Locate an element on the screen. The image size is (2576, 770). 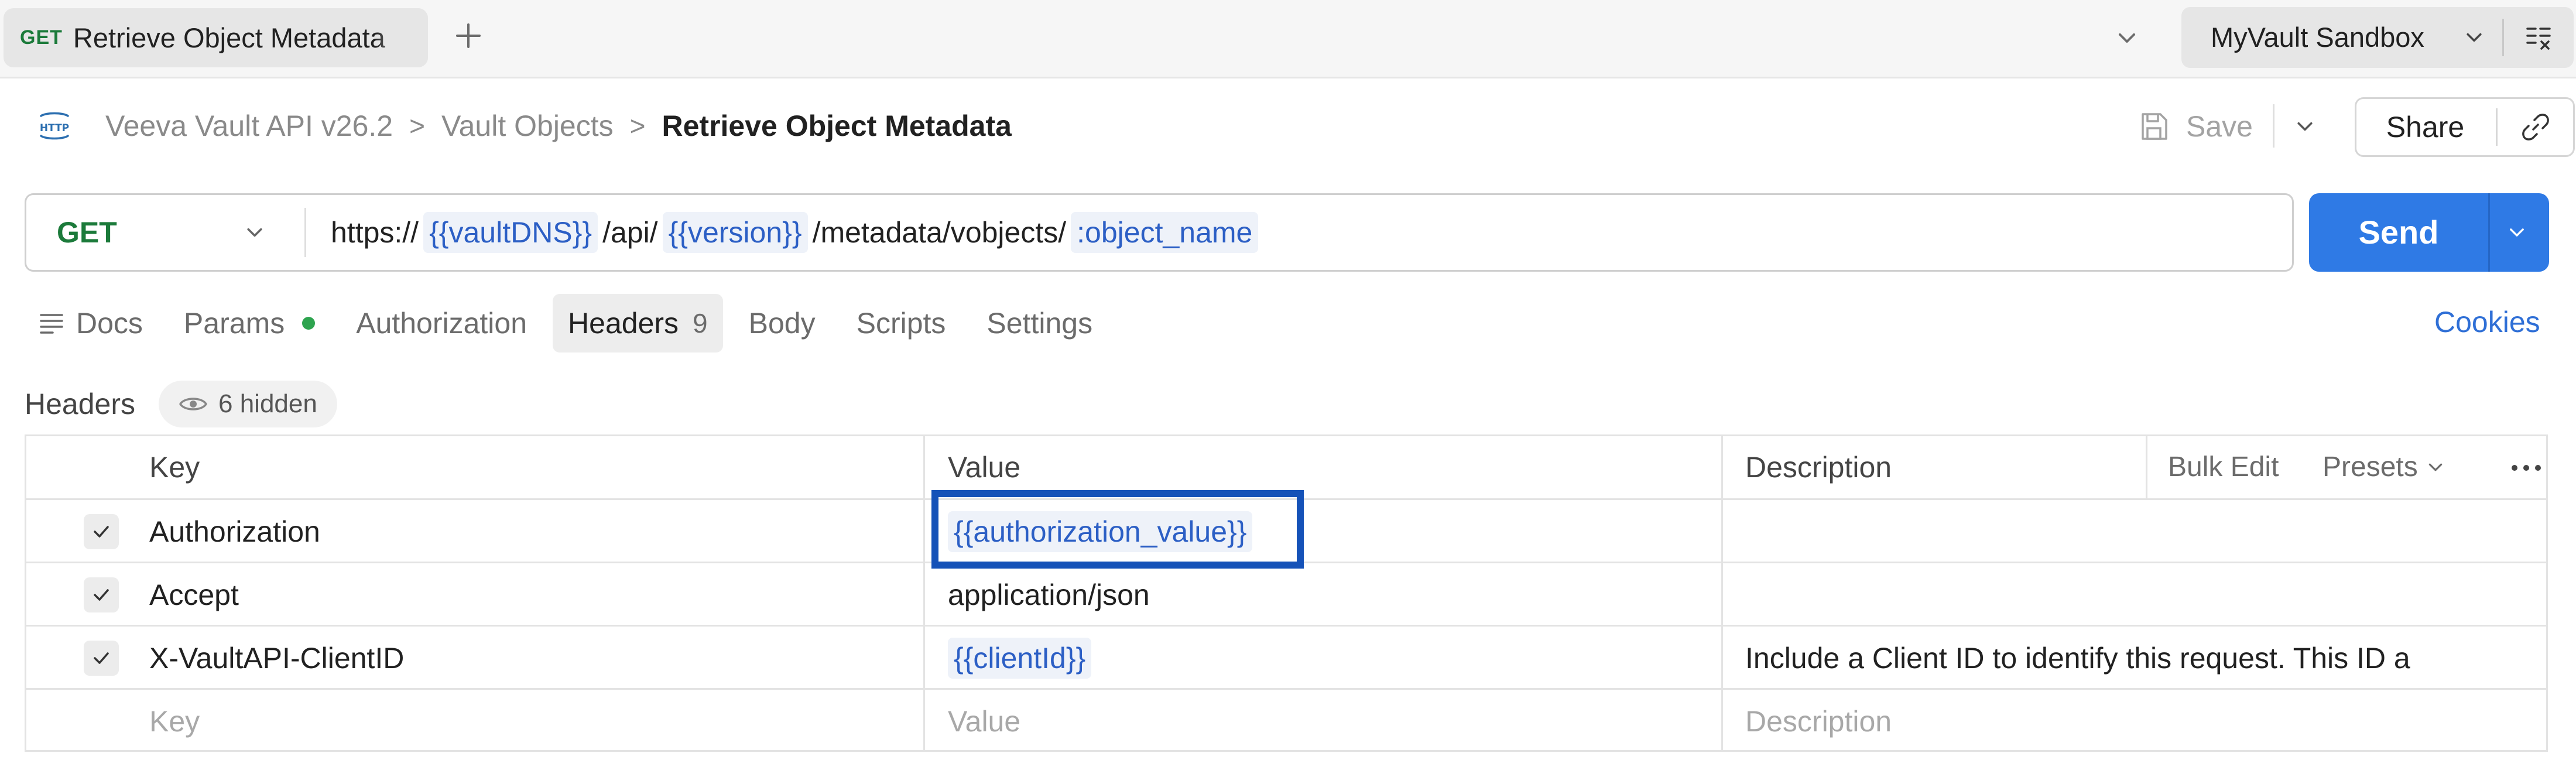
url-variable-vaultdns: {{vaultDNS}} is located at coordinates (510, 232).